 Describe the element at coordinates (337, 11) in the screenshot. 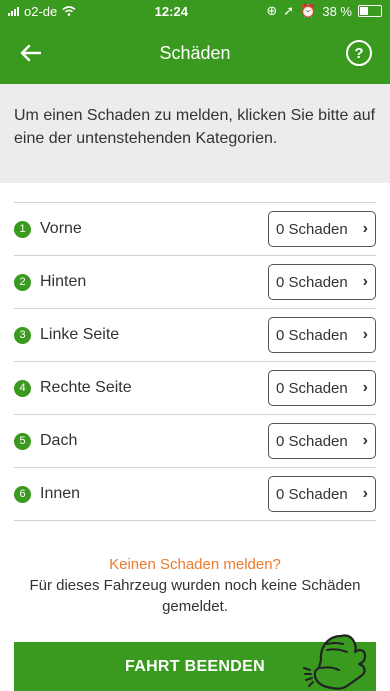

I see `battery-percent: 38 %` at that location.